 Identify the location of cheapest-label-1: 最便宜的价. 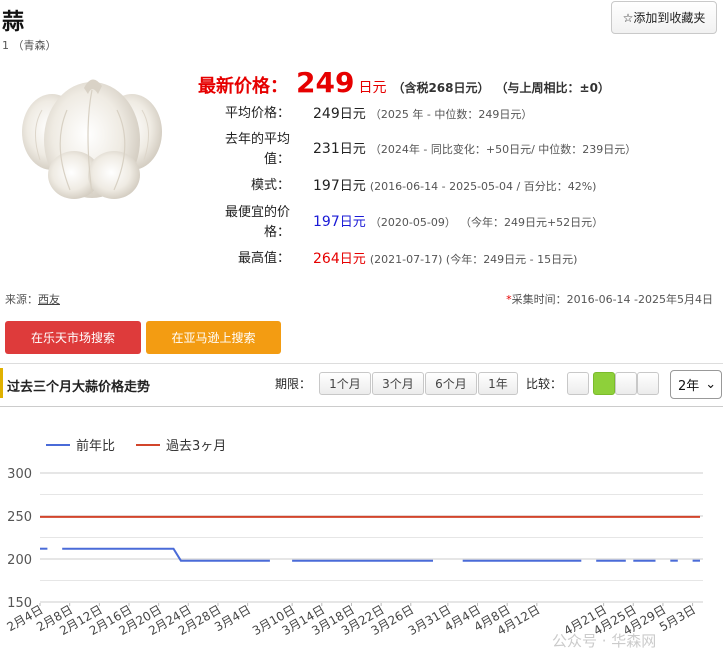
(257, 212).